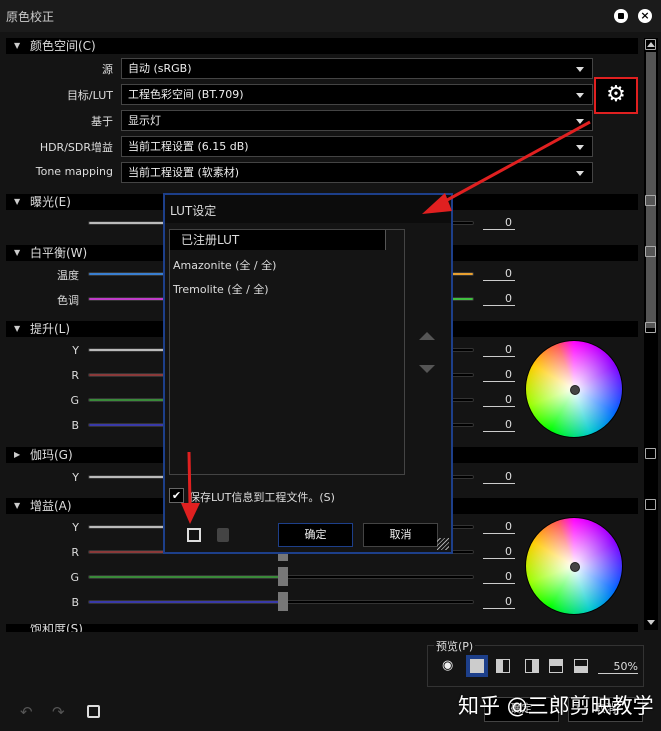 The image size is (661, 731). I want to click on arrow-to-add-icon, so click(189, 478).